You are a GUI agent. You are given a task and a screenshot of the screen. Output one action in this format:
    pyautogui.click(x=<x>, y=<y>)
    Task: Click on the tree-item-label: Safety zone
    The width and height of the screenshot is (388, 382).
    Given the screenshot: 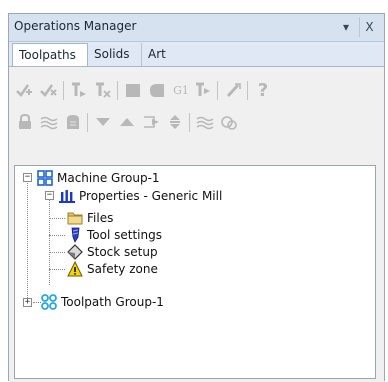 What is the action you would take?
    pyautogui.click(x=122, y=269)
    